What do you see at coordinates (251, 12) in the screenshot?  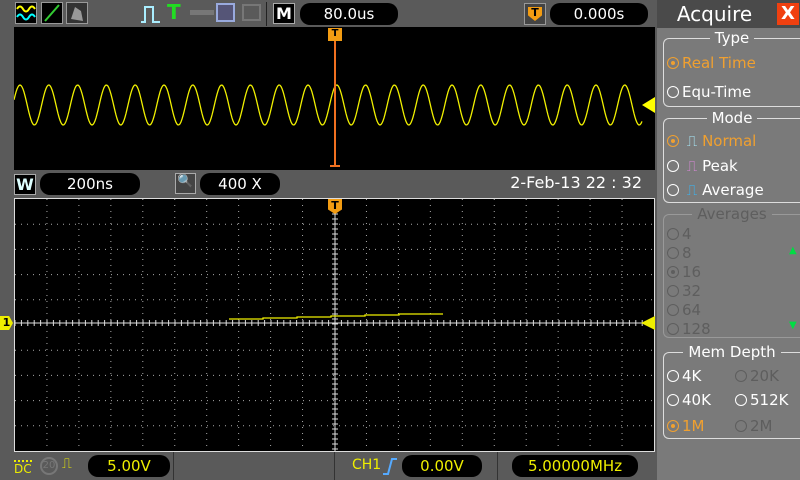 I see `printer-icon` at bounding box center [251, 12].